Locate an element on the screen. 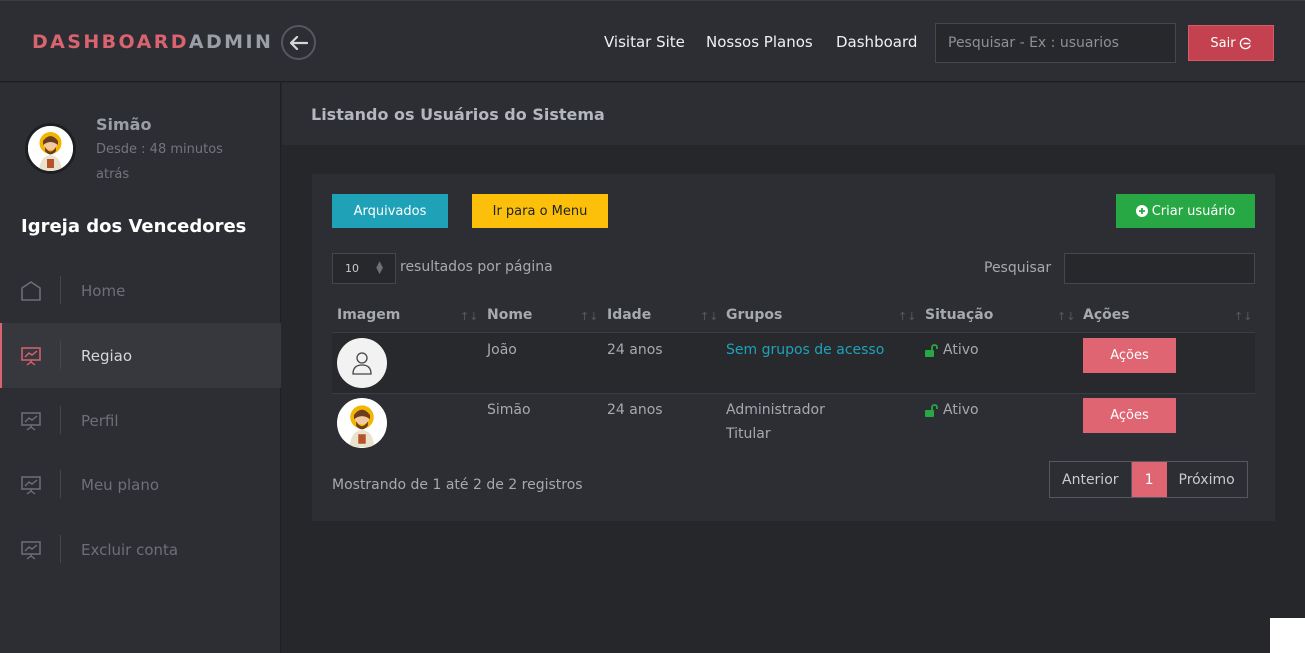 The width and height of the screenshot is (1305, 653). page-title: Listando os Usuários do Sistema is located at coordinates (458, 114).